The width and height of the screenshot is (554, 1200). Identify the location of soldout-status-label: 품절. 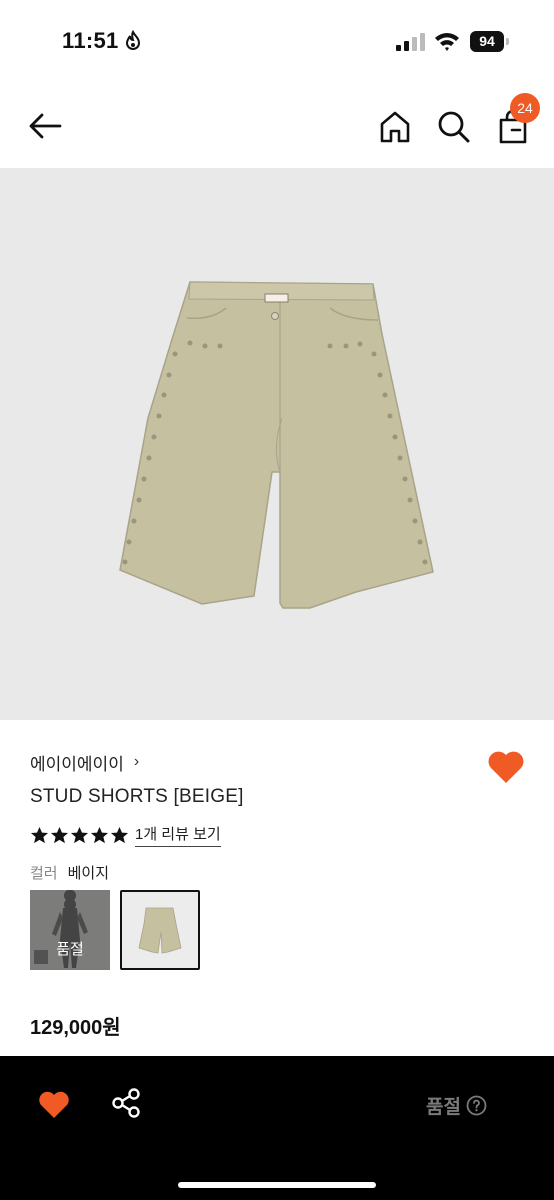
(443, 1107).